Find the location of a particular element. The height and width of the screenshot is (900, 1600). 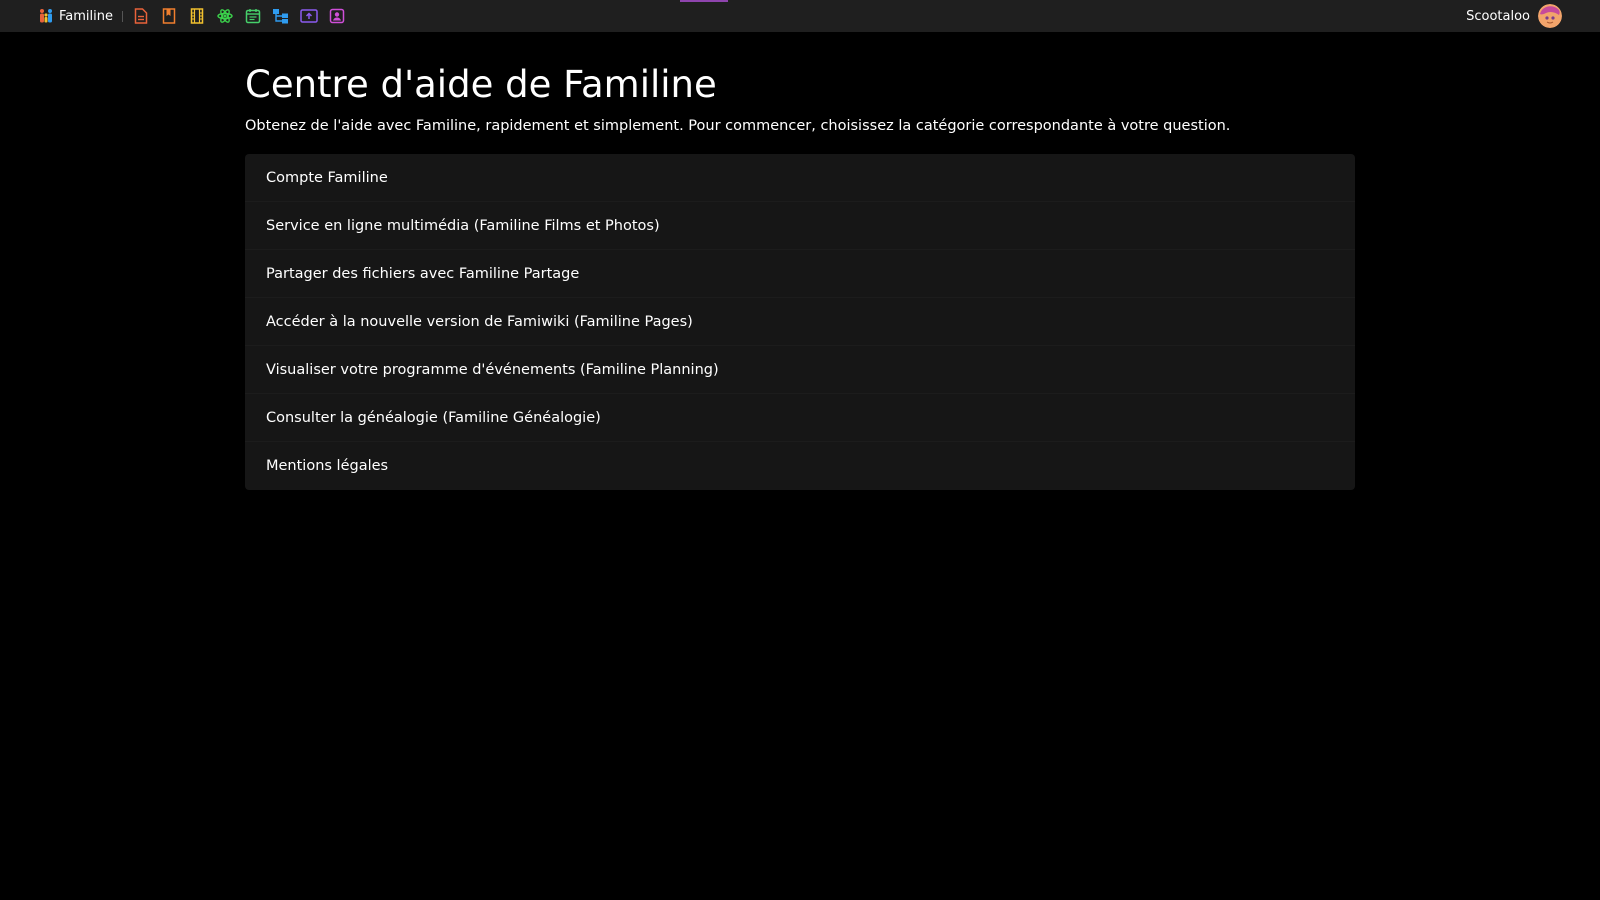

app-launcher is located at coordinates (239, 16).